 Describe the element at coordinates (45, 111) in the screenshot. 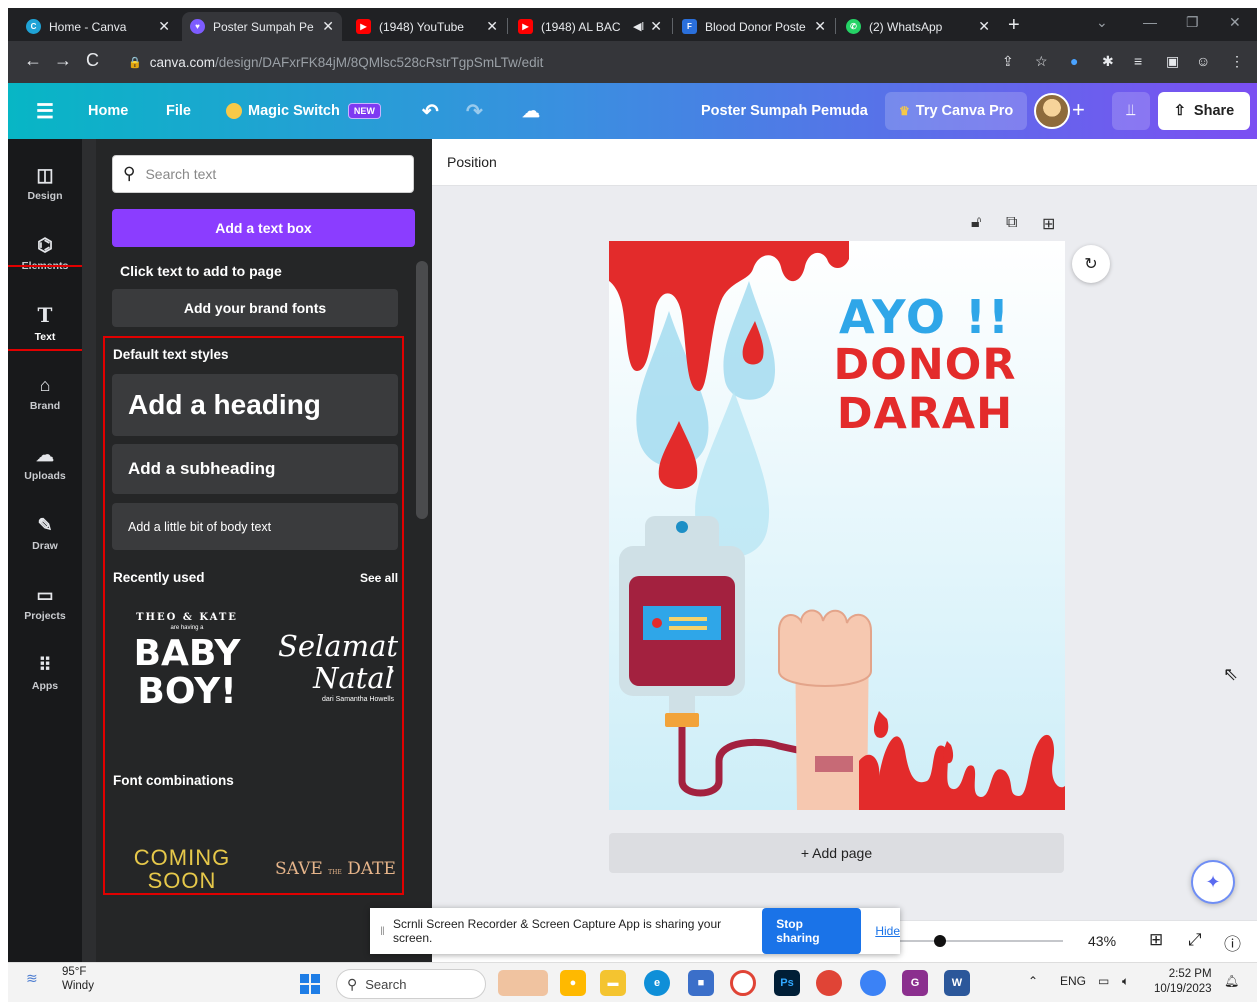

I see `hamburger-menu-icon: ☰` at that location.